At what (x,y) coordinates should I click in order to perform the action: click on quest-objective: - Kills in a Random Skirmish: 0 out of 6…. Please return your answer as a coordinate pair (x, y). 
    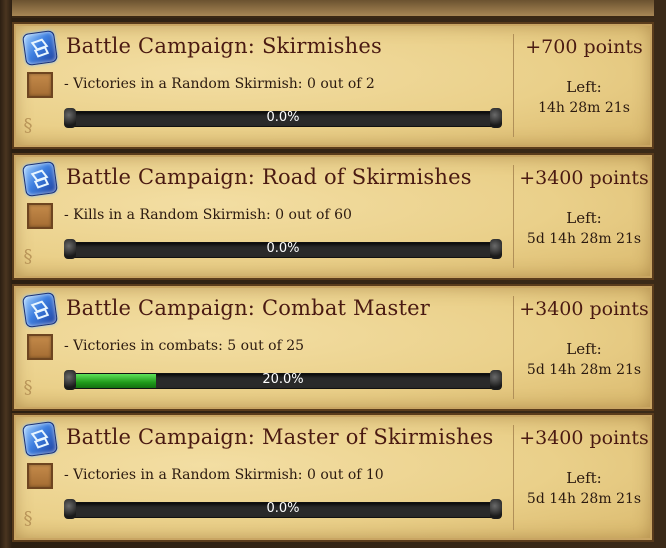
    Looking at the image, I should click on (208, 215).